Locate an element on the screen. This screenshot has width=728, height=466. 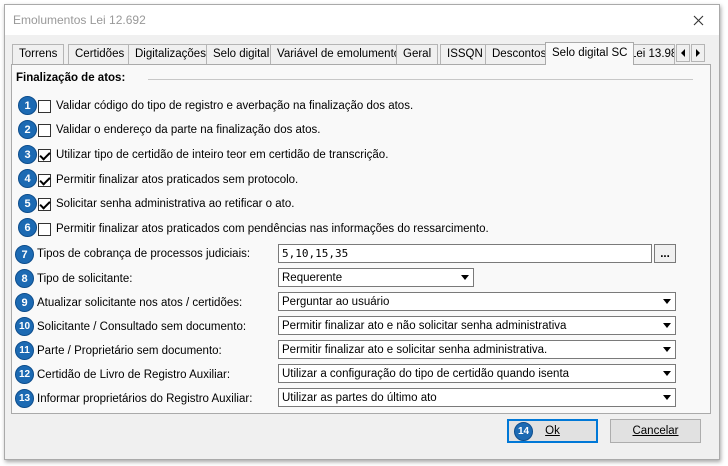
tab-variavel-emolumentos: Variável de emolumentos is located at coordinates (341, 54).